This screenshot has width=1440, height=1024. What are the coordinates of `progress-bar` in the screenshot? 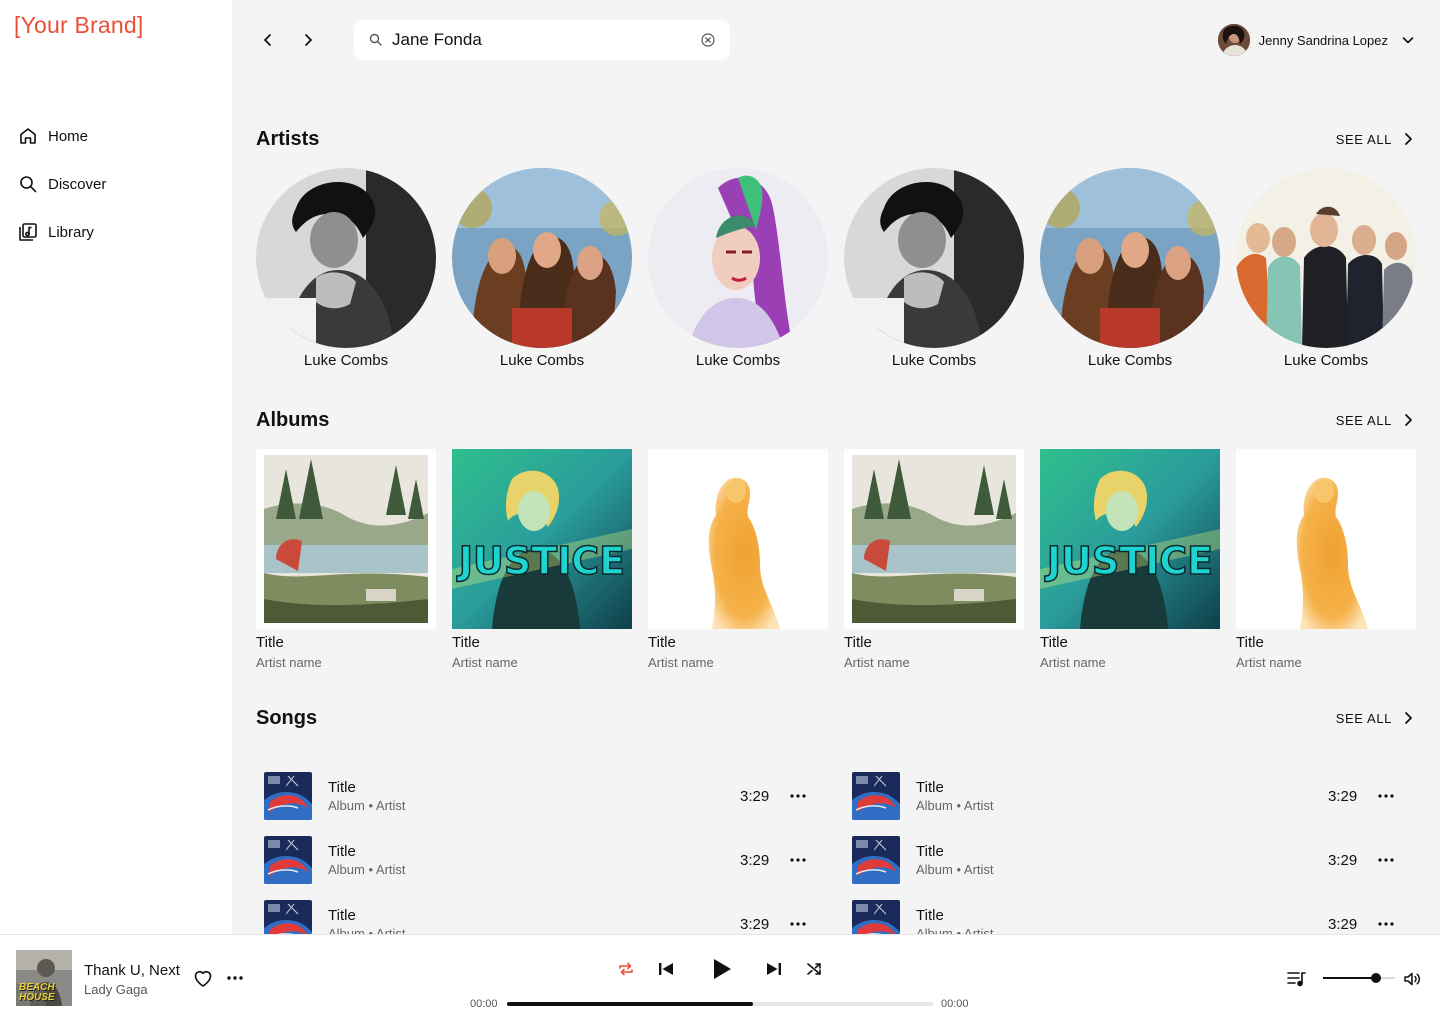 It's located at (720, 1004).